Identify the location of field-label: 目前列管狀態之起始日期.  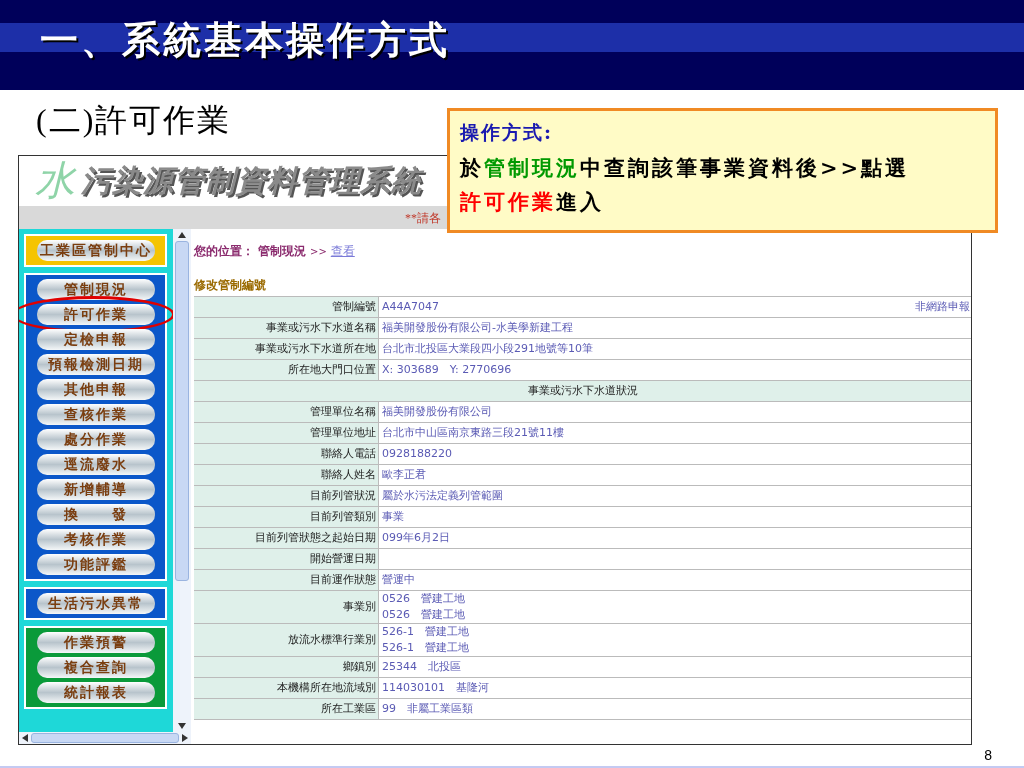
(286, 538).